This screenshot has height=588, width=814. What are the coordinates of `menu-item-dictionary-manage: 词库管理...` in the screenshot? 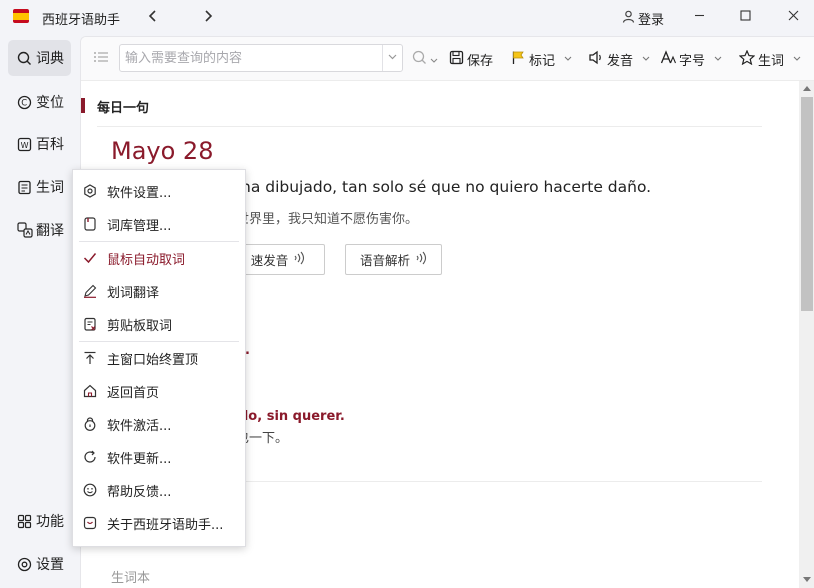 It's located at (159, 224).